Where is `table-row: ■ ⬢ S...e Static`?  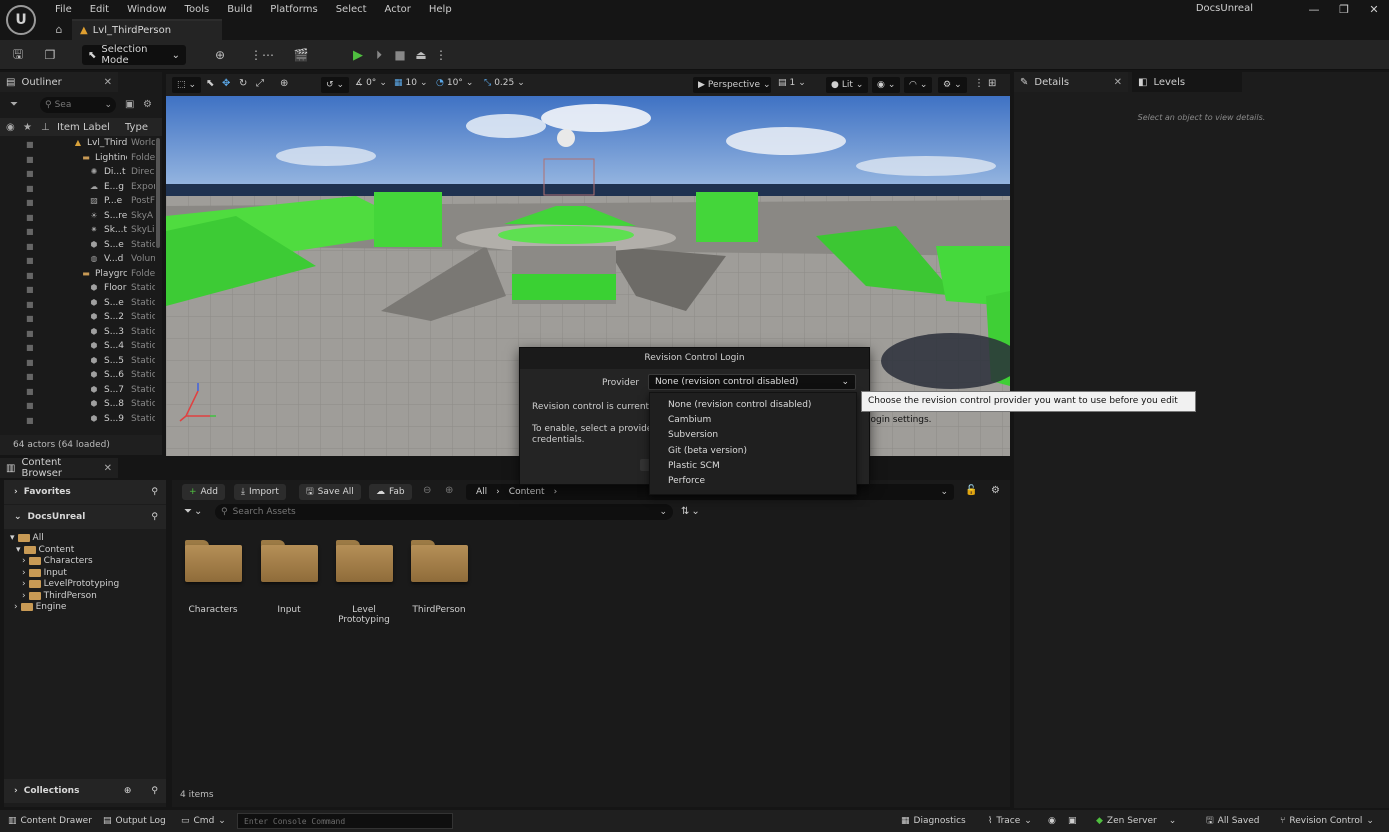 table-row: ■ ⬢ S...e Static is located at coordinates (77, 247).